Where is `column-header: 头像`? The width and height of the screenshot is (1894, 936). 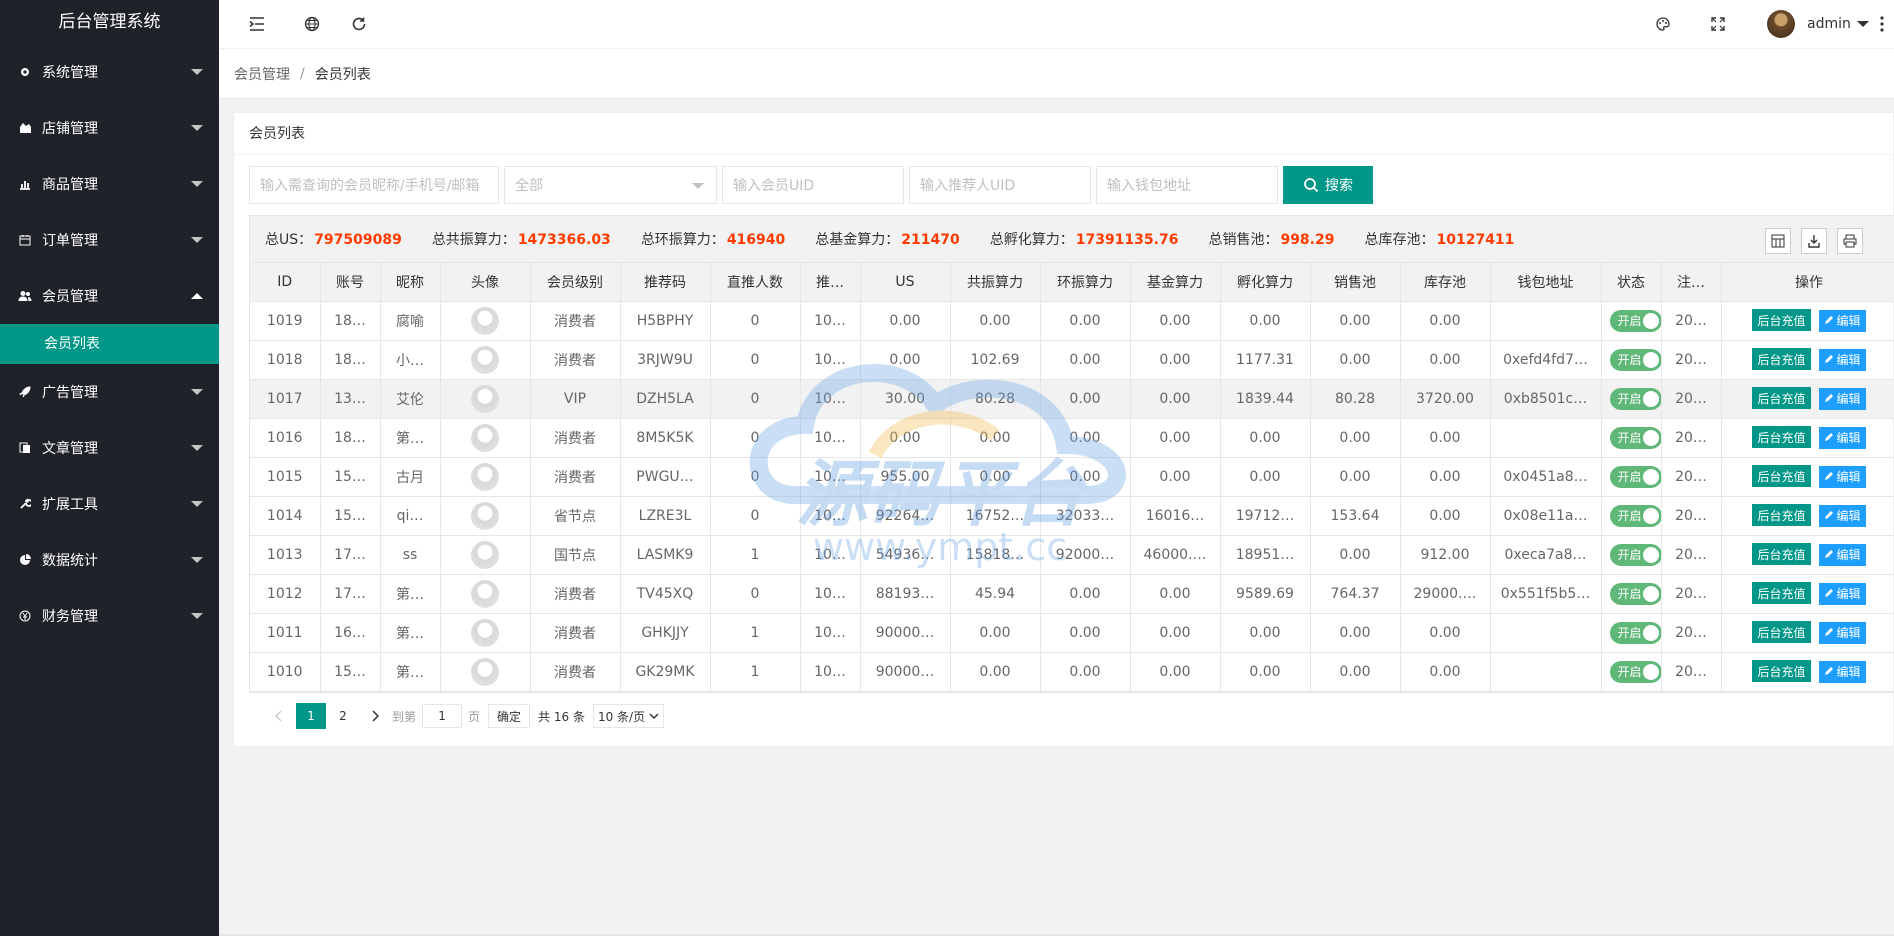 column-header: 头像 is located at coordinates (485, 282).